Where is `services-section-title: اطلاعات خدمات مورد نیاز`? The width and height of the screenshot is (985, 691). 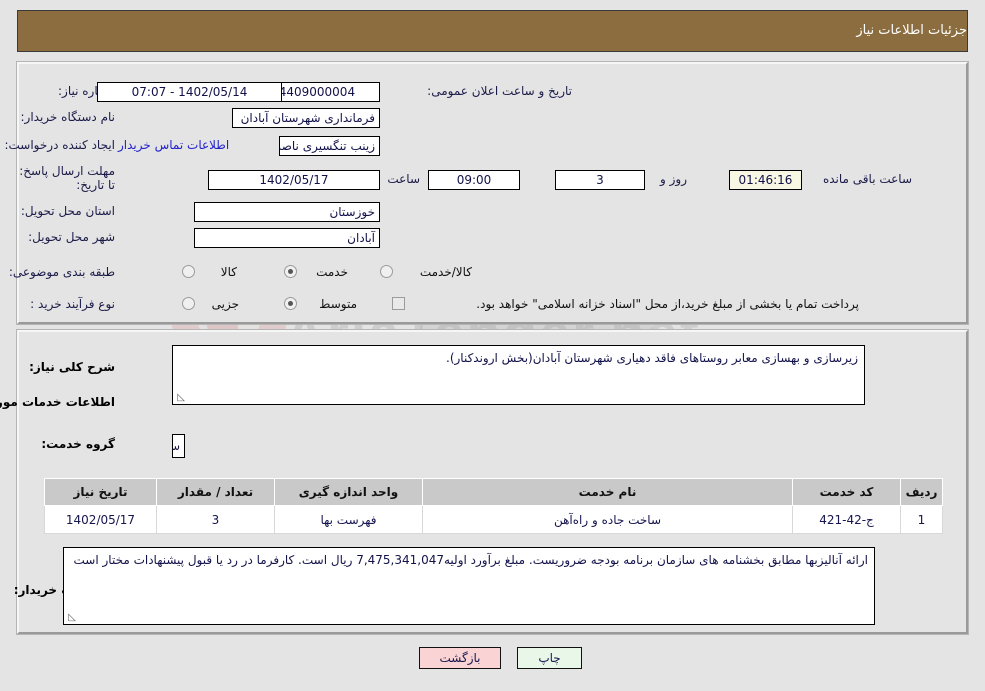 services-section-title: اطلاعات خدمات مورد نیاز is located at coordinates (57, 402).